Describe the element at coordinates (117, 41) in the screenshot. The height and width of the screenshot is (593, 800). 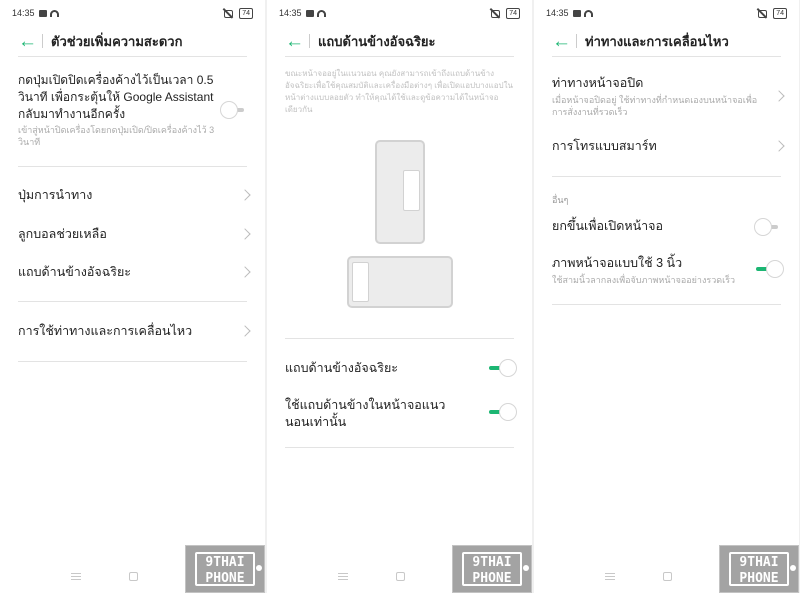
I see `page-title: ตัวช่วยเพิ่มความสะดวก` at that location.